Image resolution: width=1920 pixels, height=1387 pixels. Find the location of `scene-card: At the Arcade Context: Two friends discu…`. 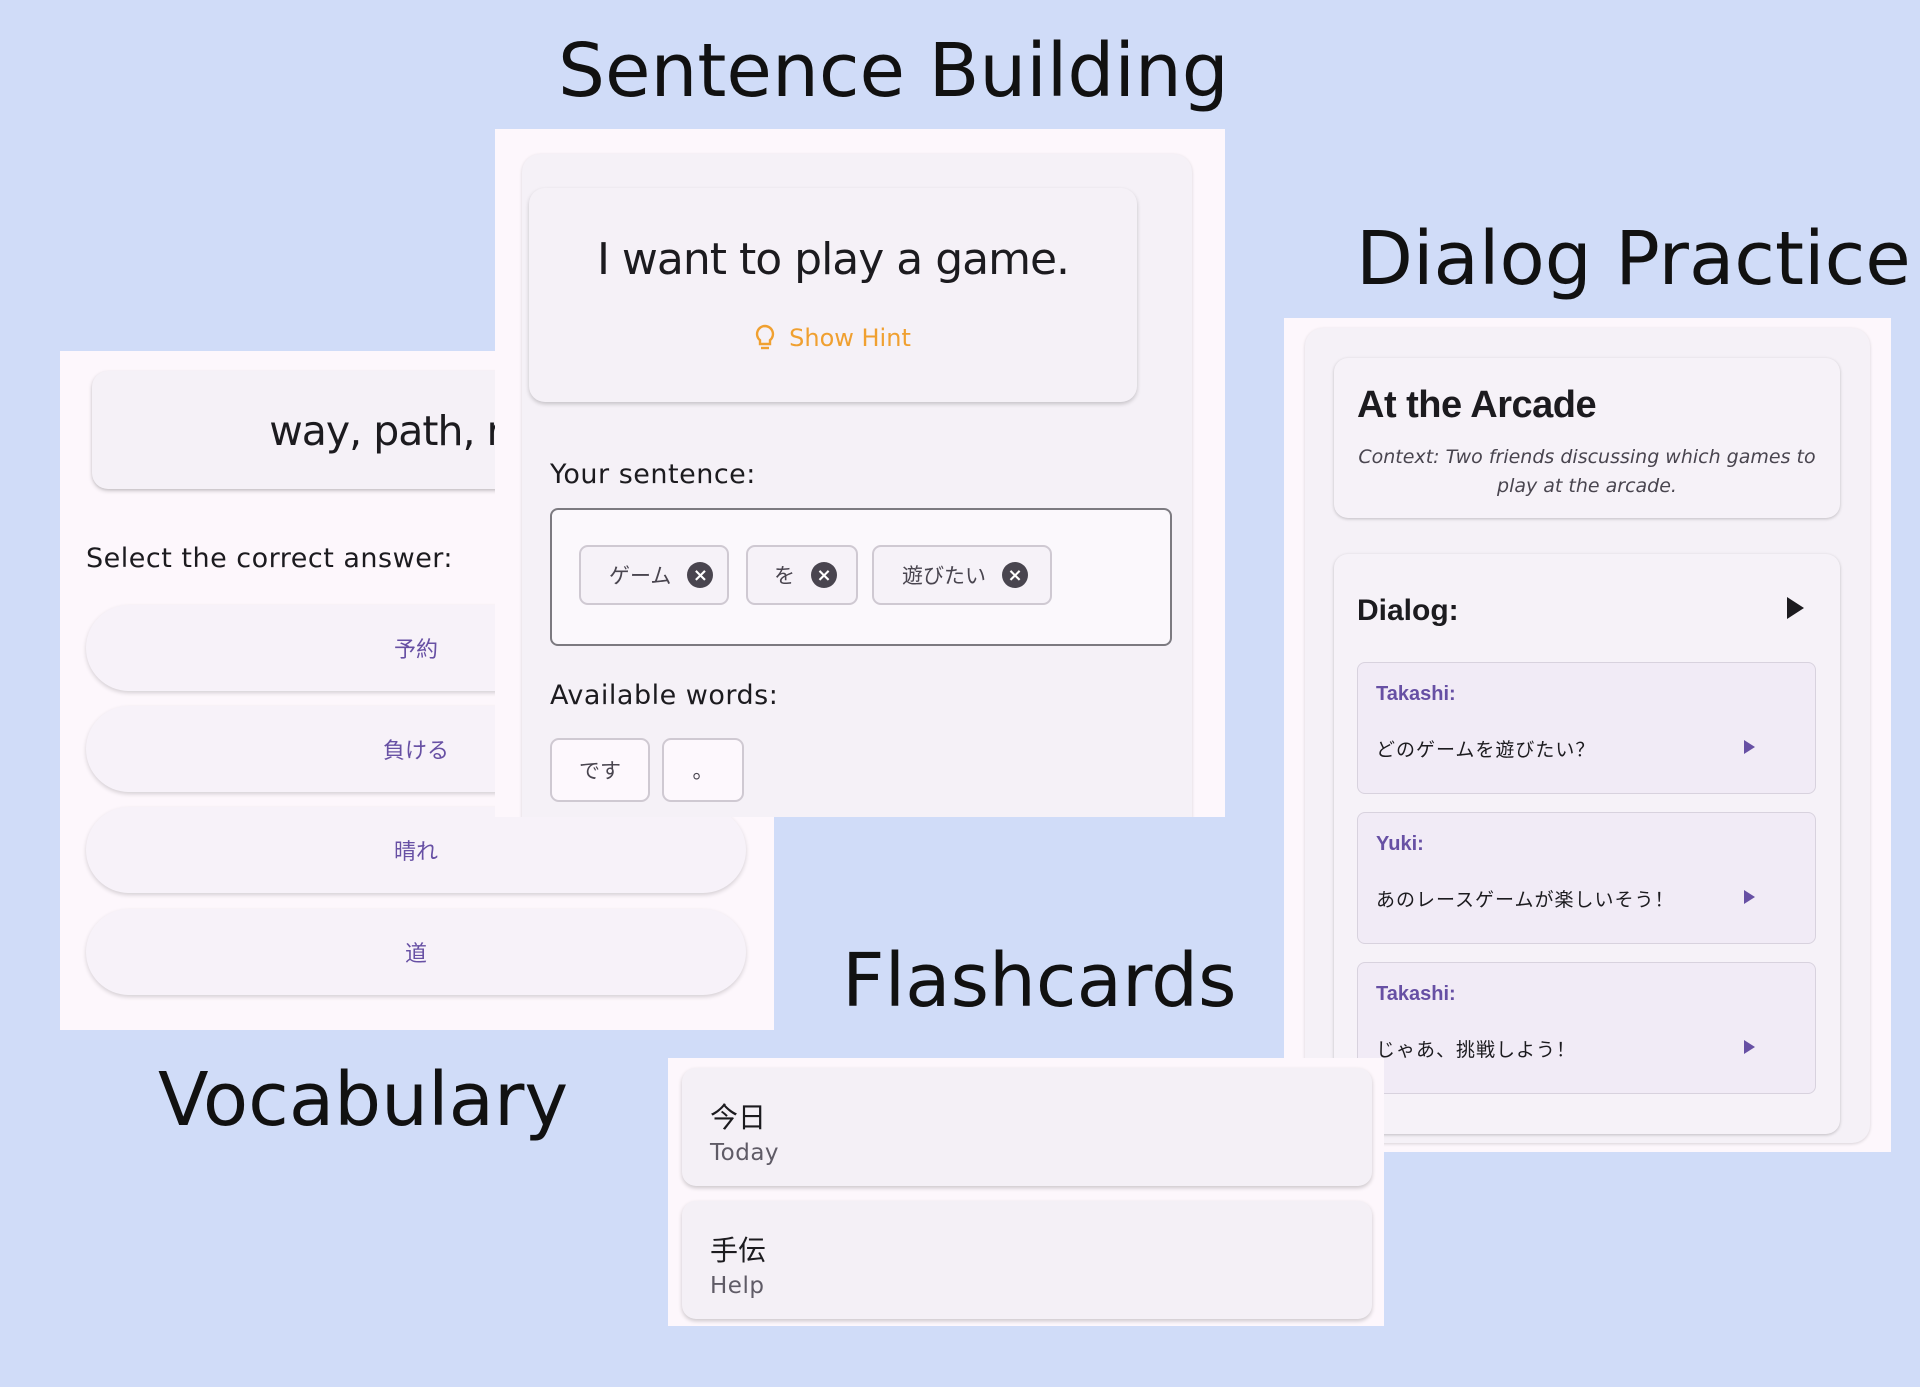

scene-card: At the Arcade Context: Two friends discu… is located at coordinates (1587, 438).